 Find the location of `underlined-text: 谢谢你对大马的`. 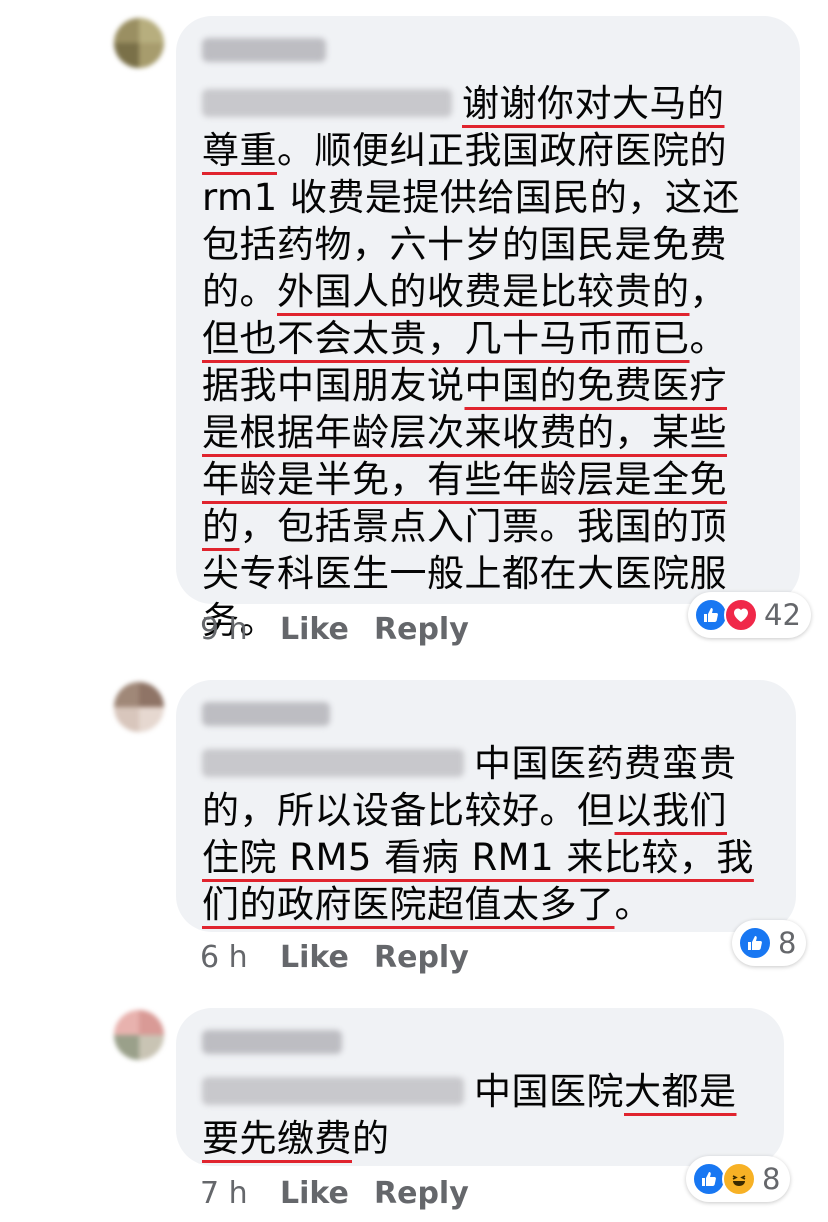

underlined-text: 谢谢你对大马的 is located at coordinates (593, 103).